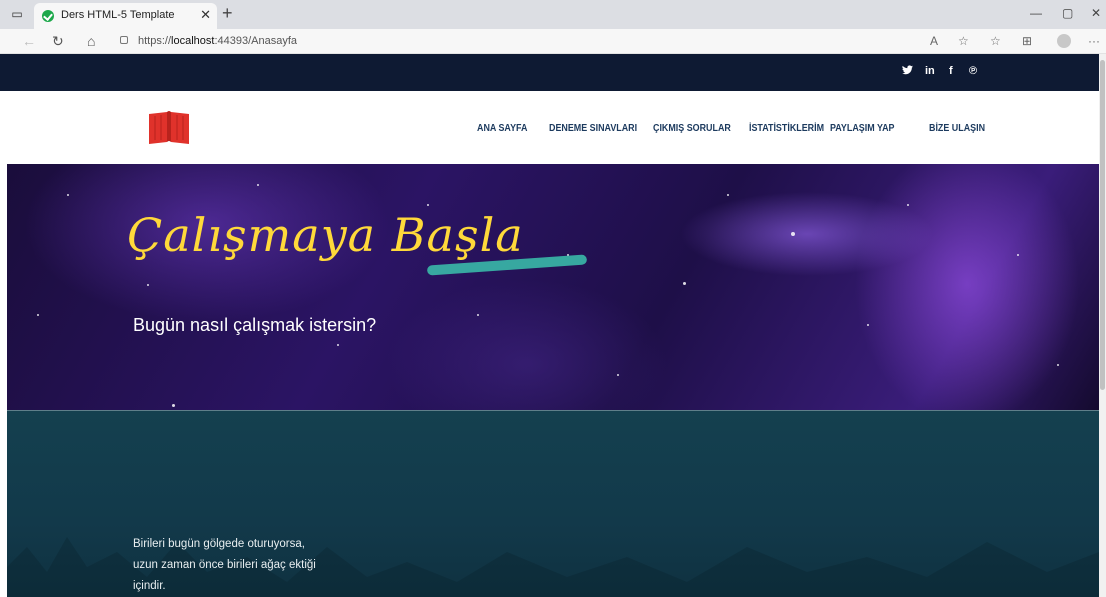  I want to click on page-scrollbar, so click(1102, 325).